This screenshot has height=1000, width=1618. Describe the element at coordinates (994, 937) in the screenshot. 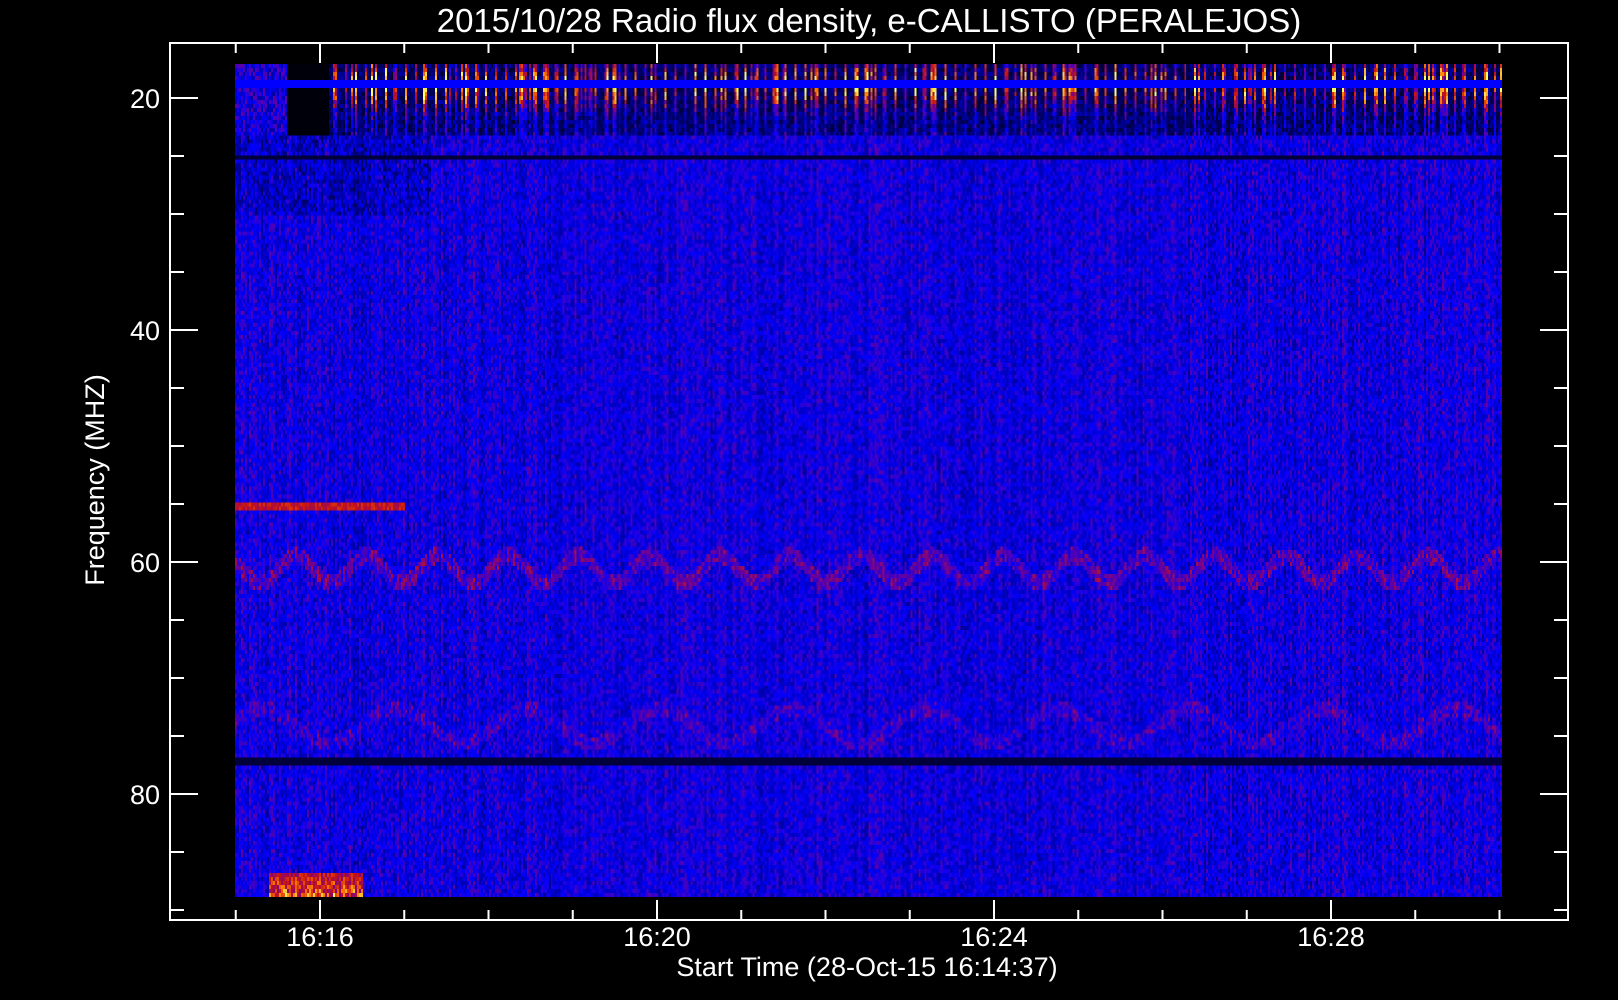

I see `x-tick-label: 16:24` at that location.